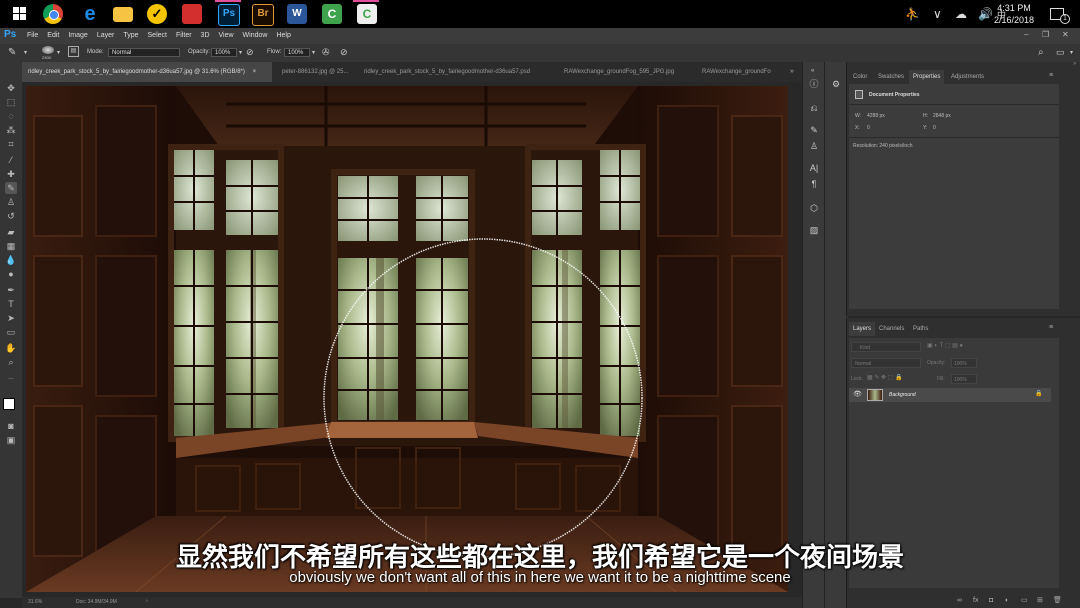 The image size is (1080, 608). What do you see at coordinates (255, 72) in the screenshot?
I see `tab-close-icon: ×` at bounding box center [255, 72].